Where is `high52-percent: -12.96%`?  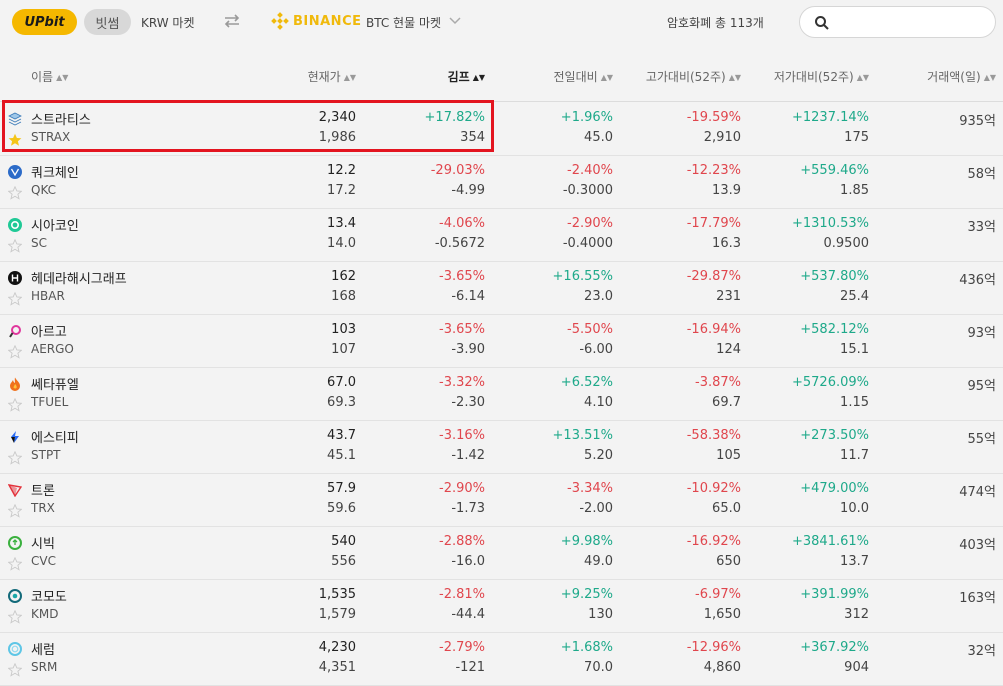
high52-percent: -12.96% is located at coordinates (713, 647).